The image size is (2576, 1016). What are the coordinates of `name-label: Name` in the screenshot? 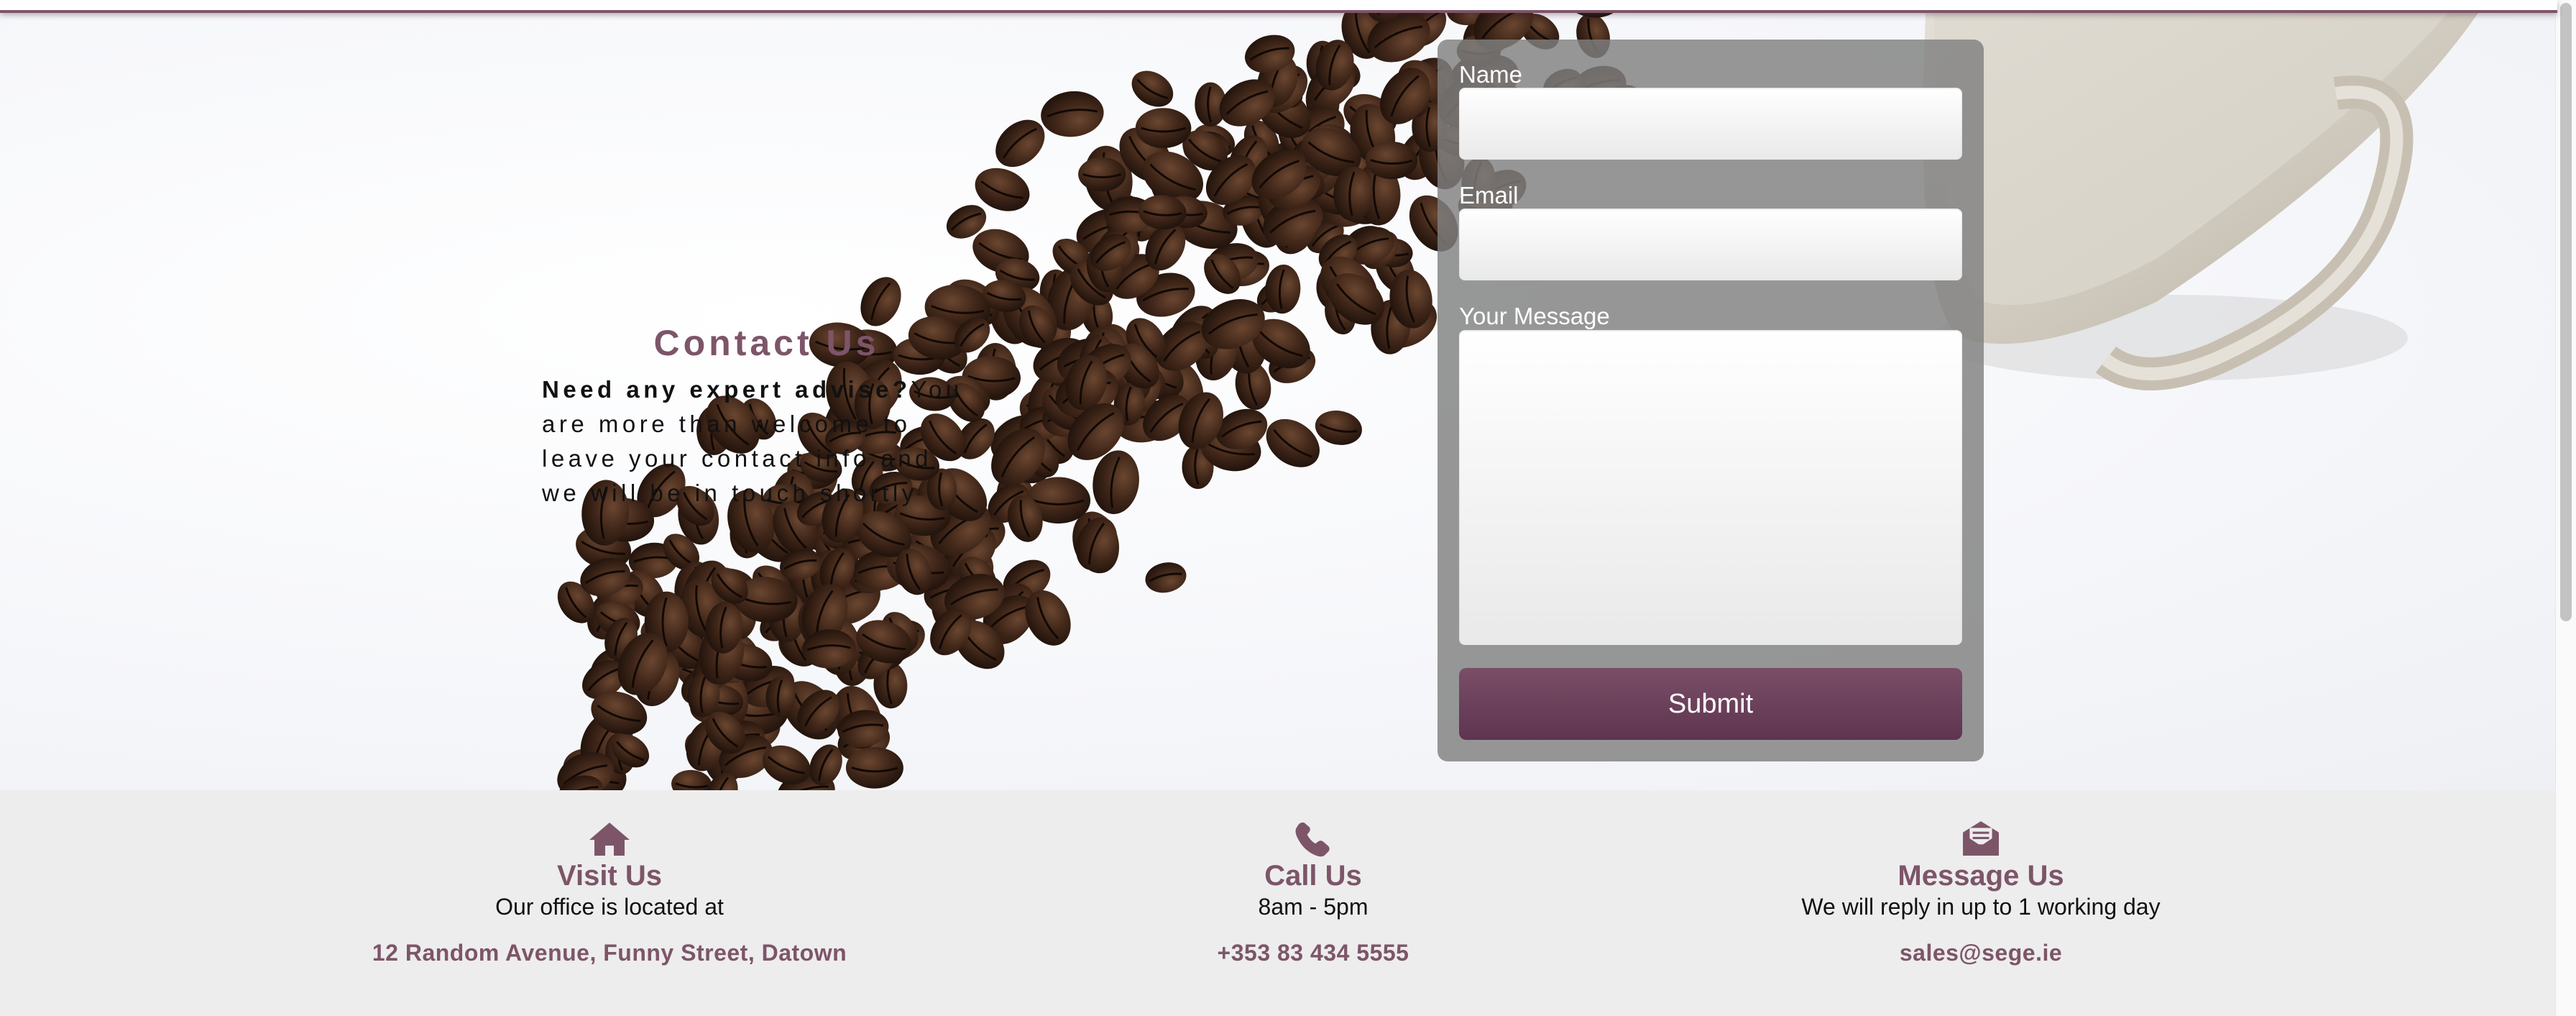 It's located at (1491, 74).